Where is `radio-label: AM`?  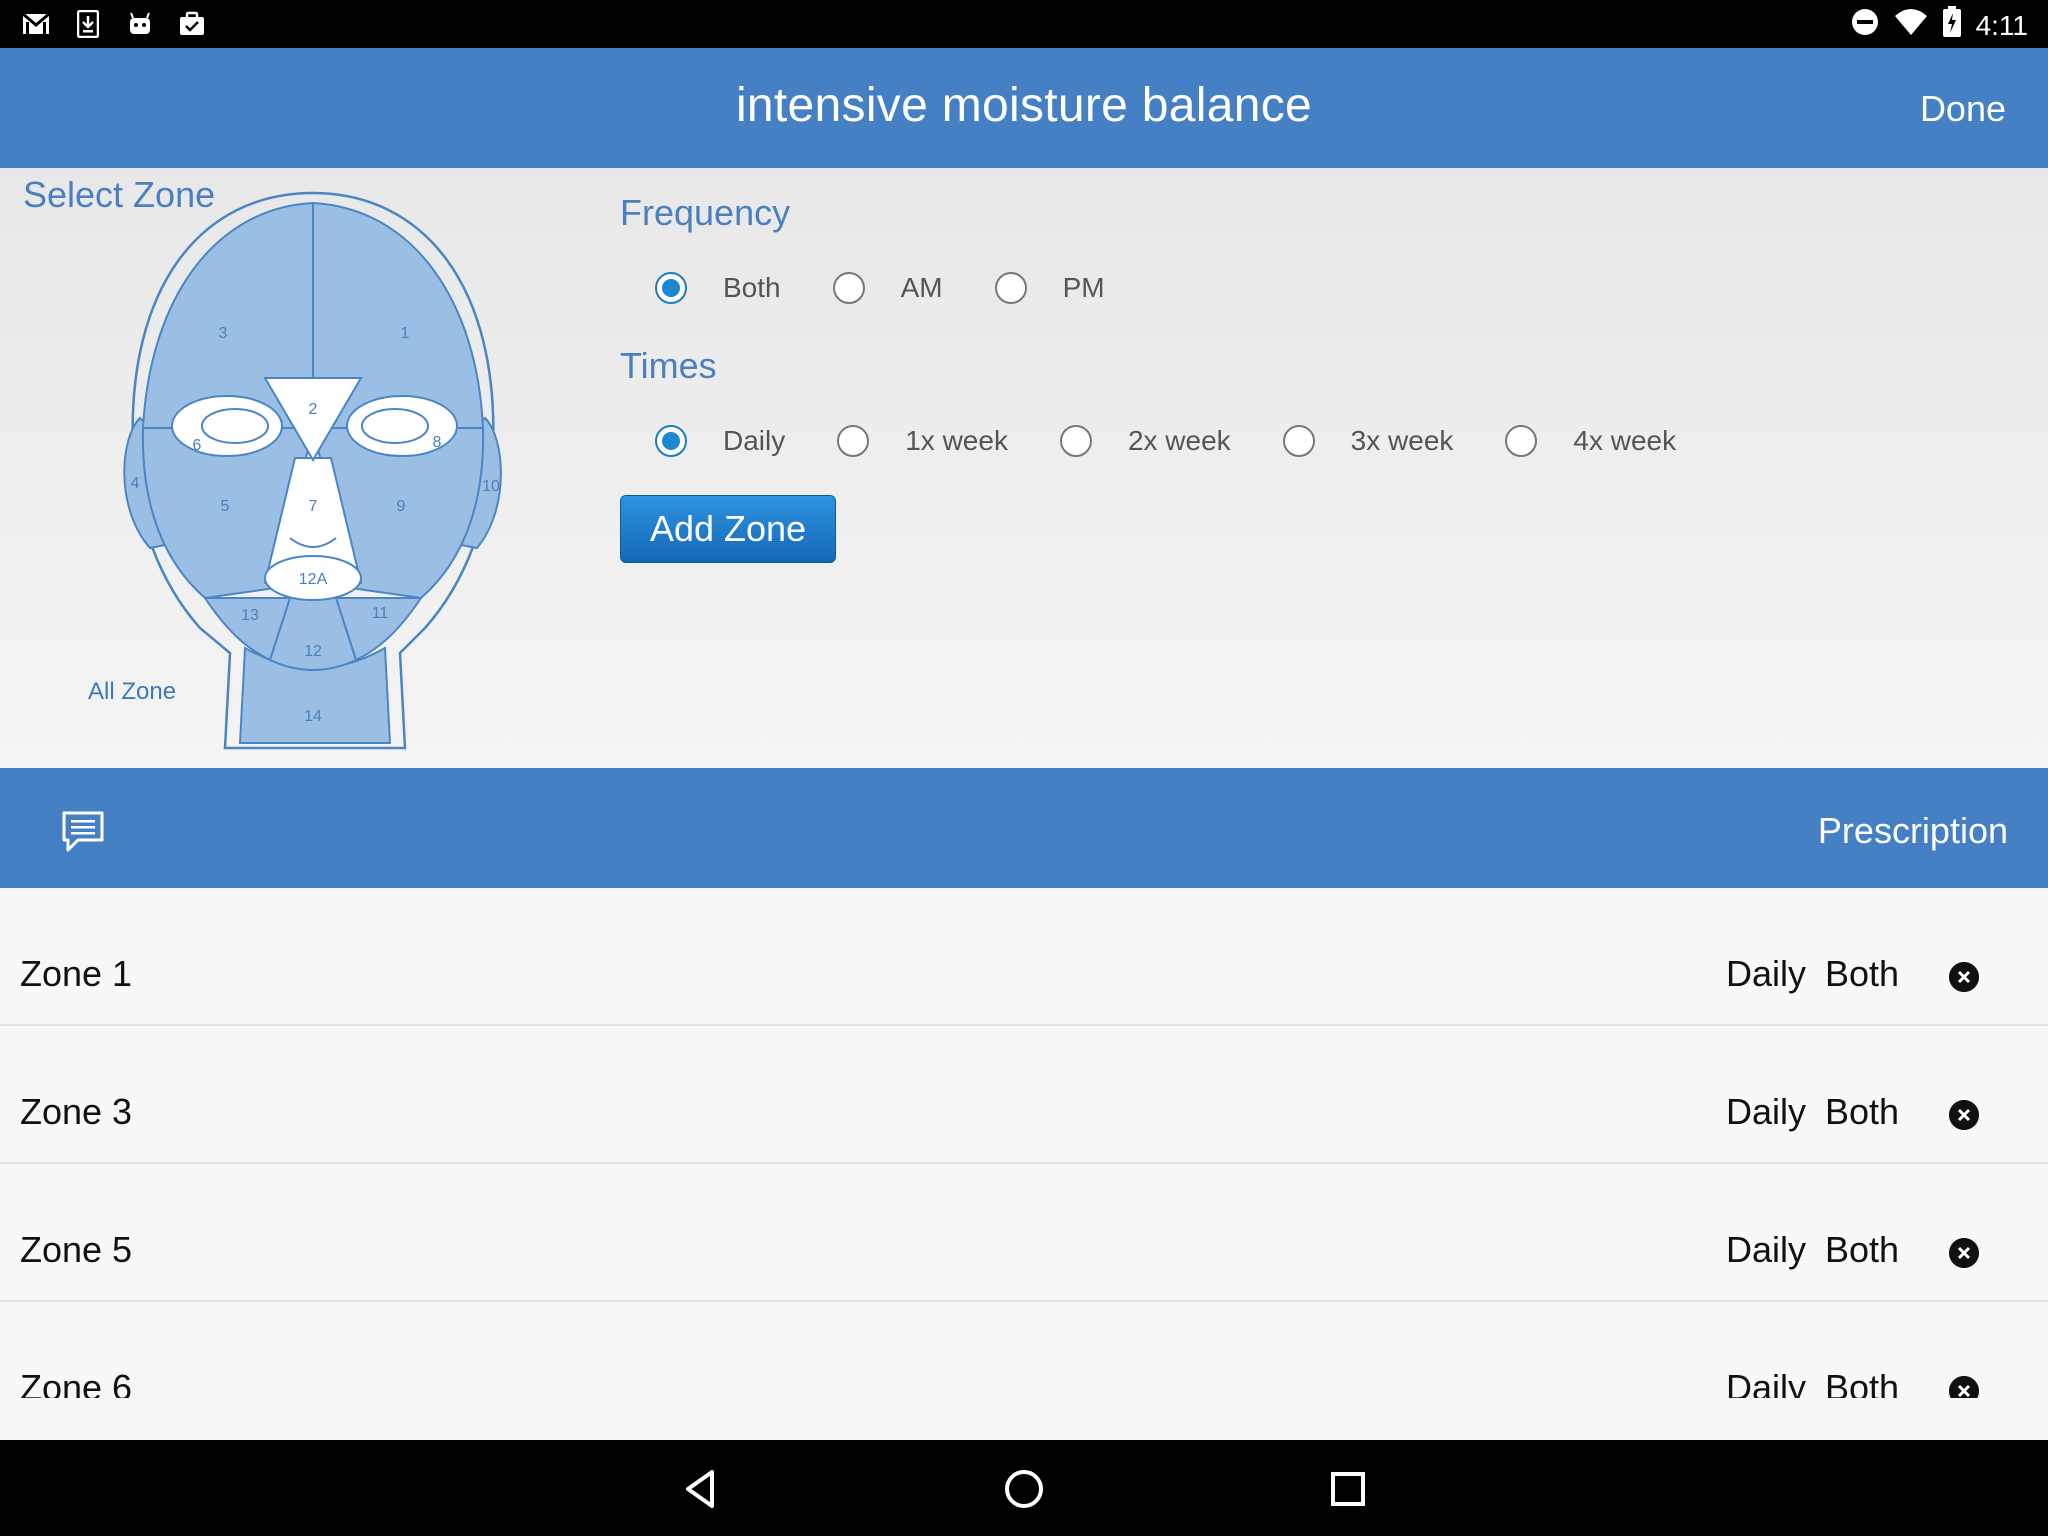
radio-label: AM is located at coordinates (921, 287).